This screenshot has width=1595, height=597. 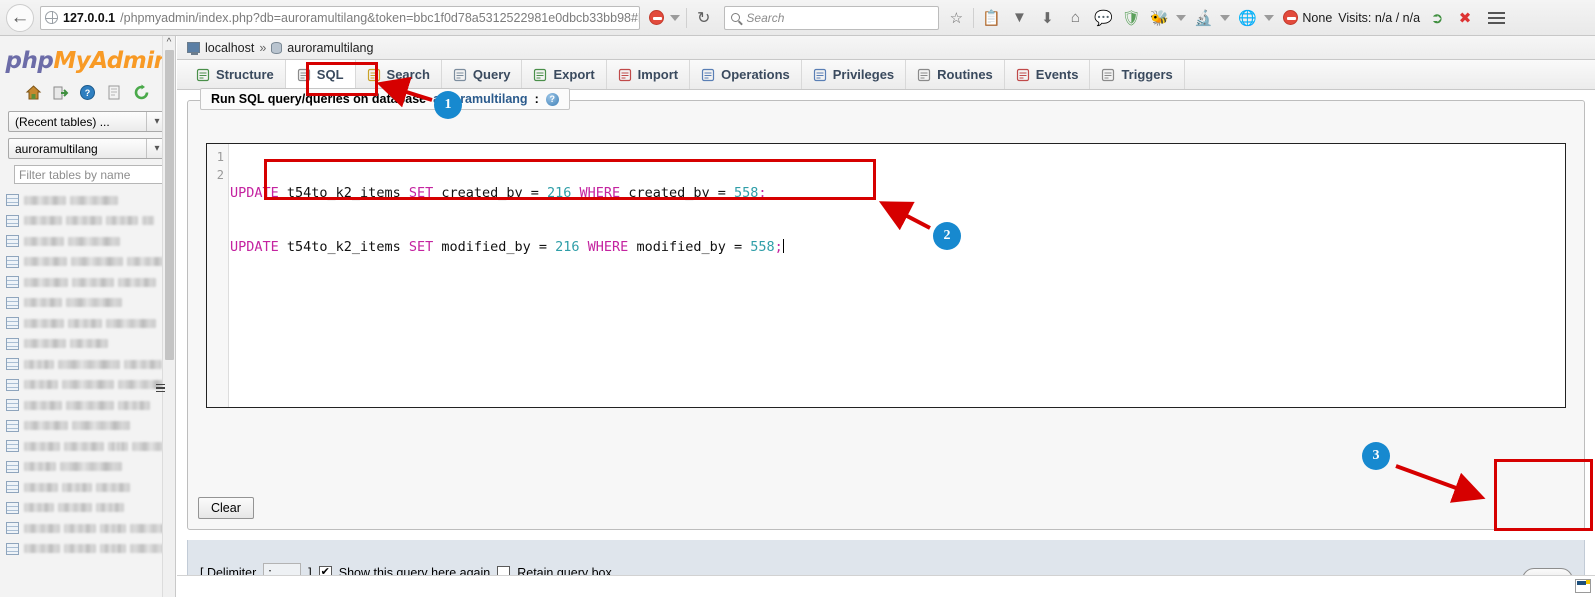 I want to click on filter-tables-placeholder: Filter tables by name, so click(x=75, y=174).